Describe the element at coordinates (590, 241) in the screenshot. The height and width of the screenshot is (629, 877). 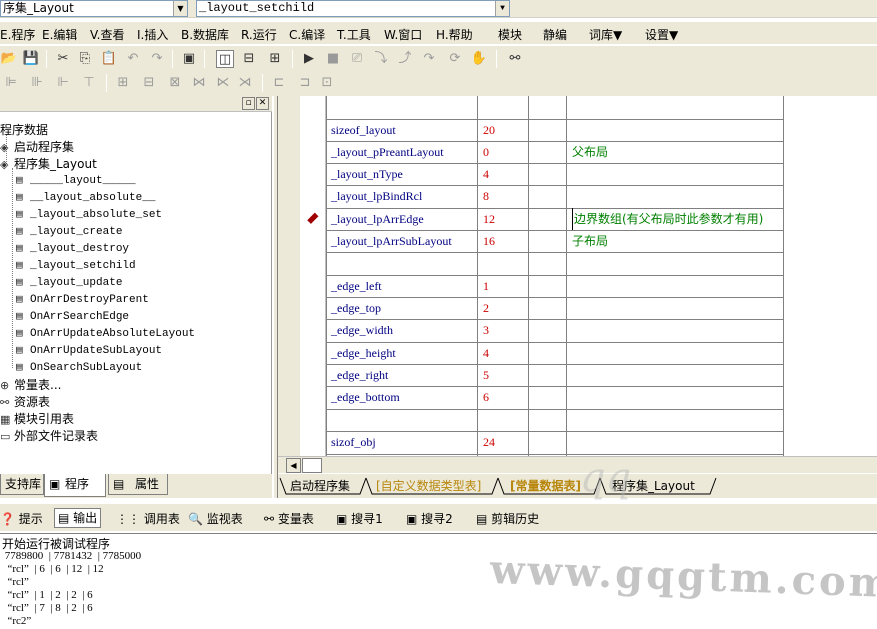
I see `constant-note: 子布局` at that location.